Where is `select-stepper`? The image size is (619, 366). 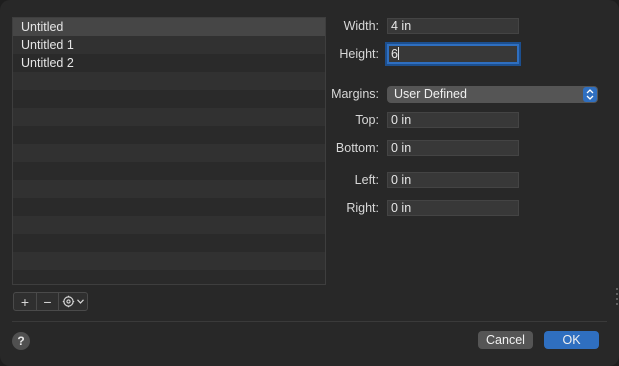
select-stepper is located at coordinates (590, 94).